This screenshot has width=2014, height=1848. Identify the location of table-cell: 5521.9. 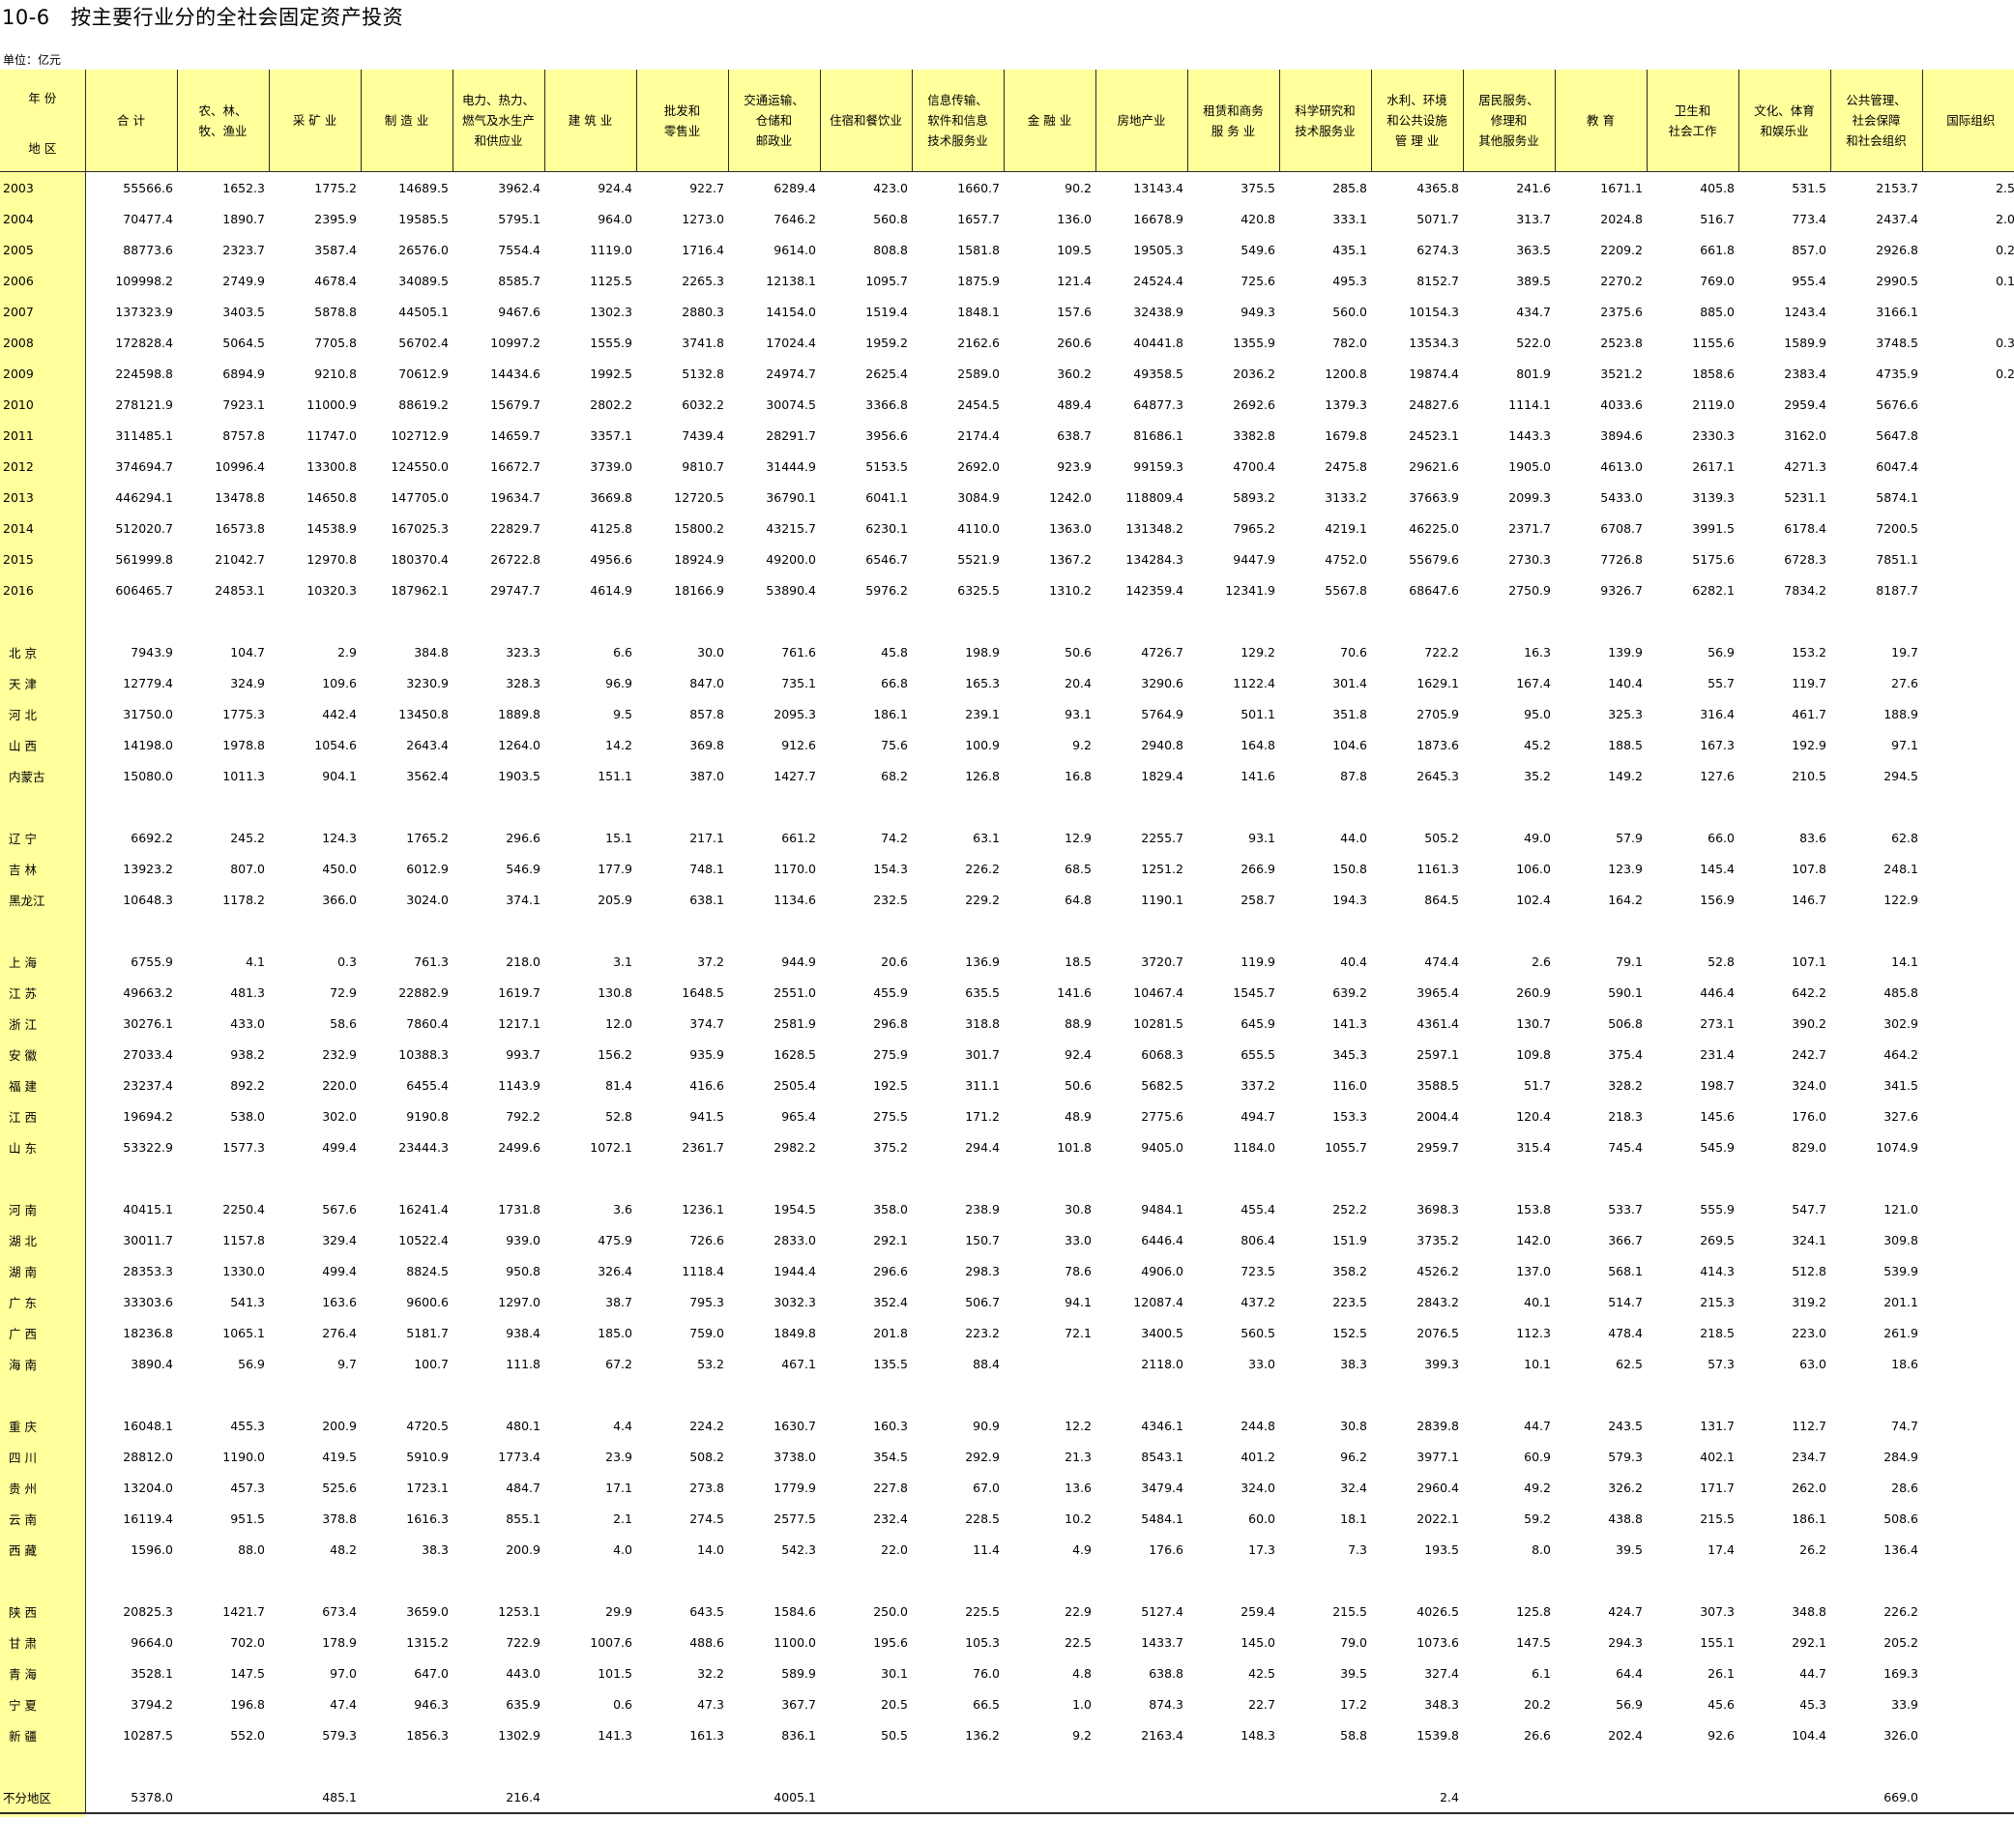
(978, 559).